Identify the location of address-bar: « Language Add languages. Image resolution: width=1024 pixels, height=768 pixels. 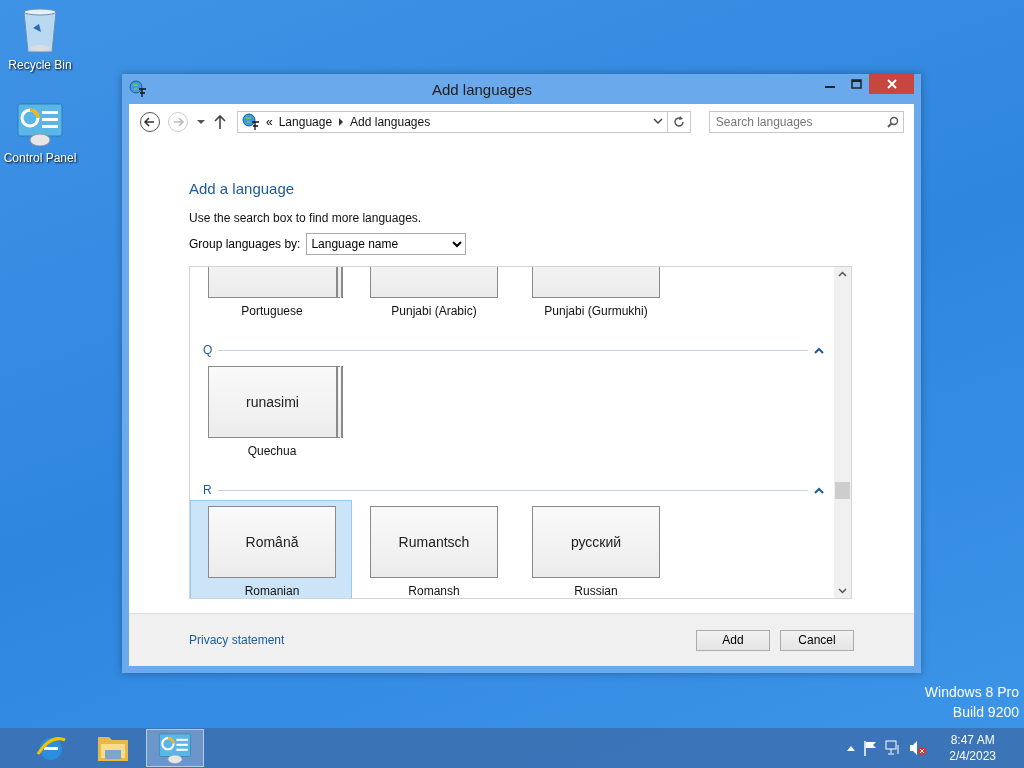
(452, 122).